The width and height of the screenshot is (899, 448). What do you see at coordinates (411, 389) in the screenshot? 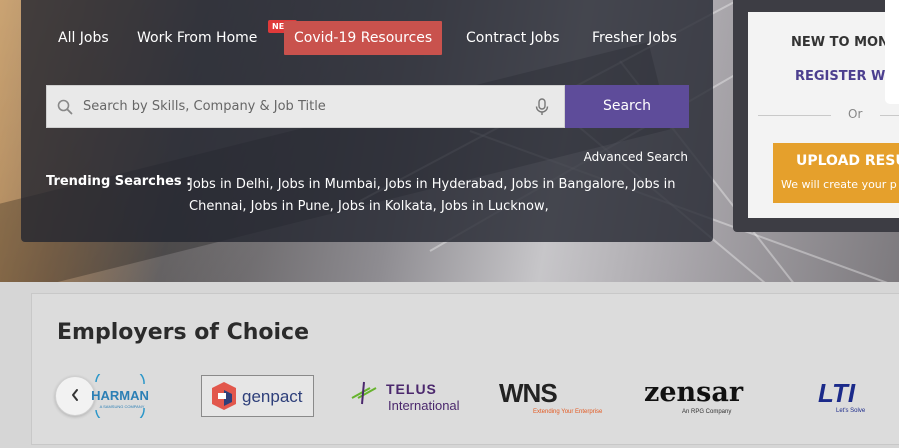
I see `telus-wordmark: TELUS` at bounding box center [411, 389].